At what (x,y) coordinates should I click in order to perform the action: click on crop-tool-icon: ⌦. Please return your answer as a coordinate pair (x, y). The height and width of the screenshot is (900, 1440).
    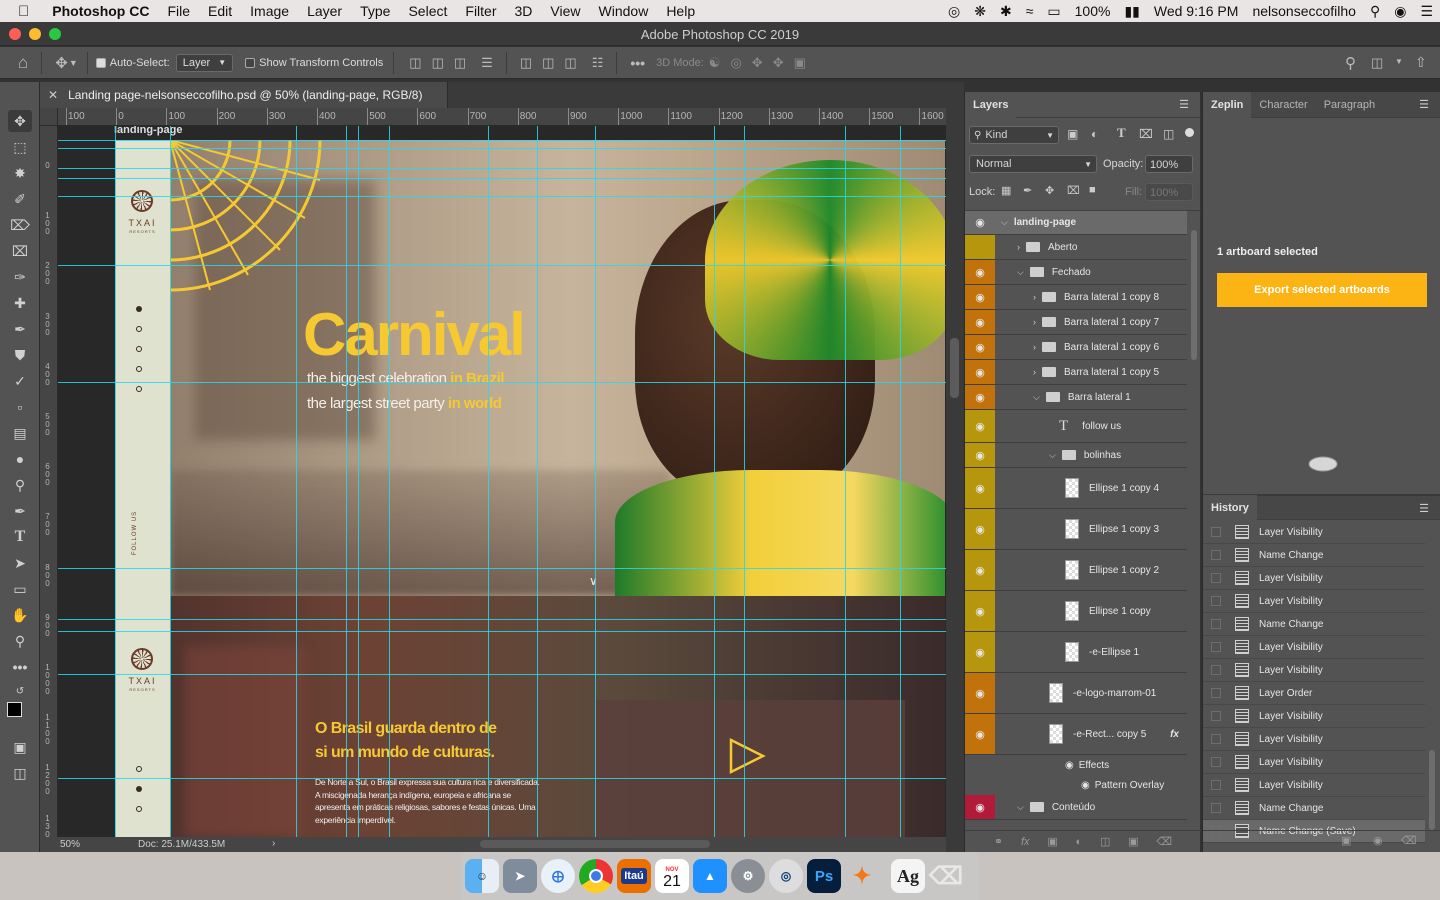
    Looking at the image, I should click on (20, 225).